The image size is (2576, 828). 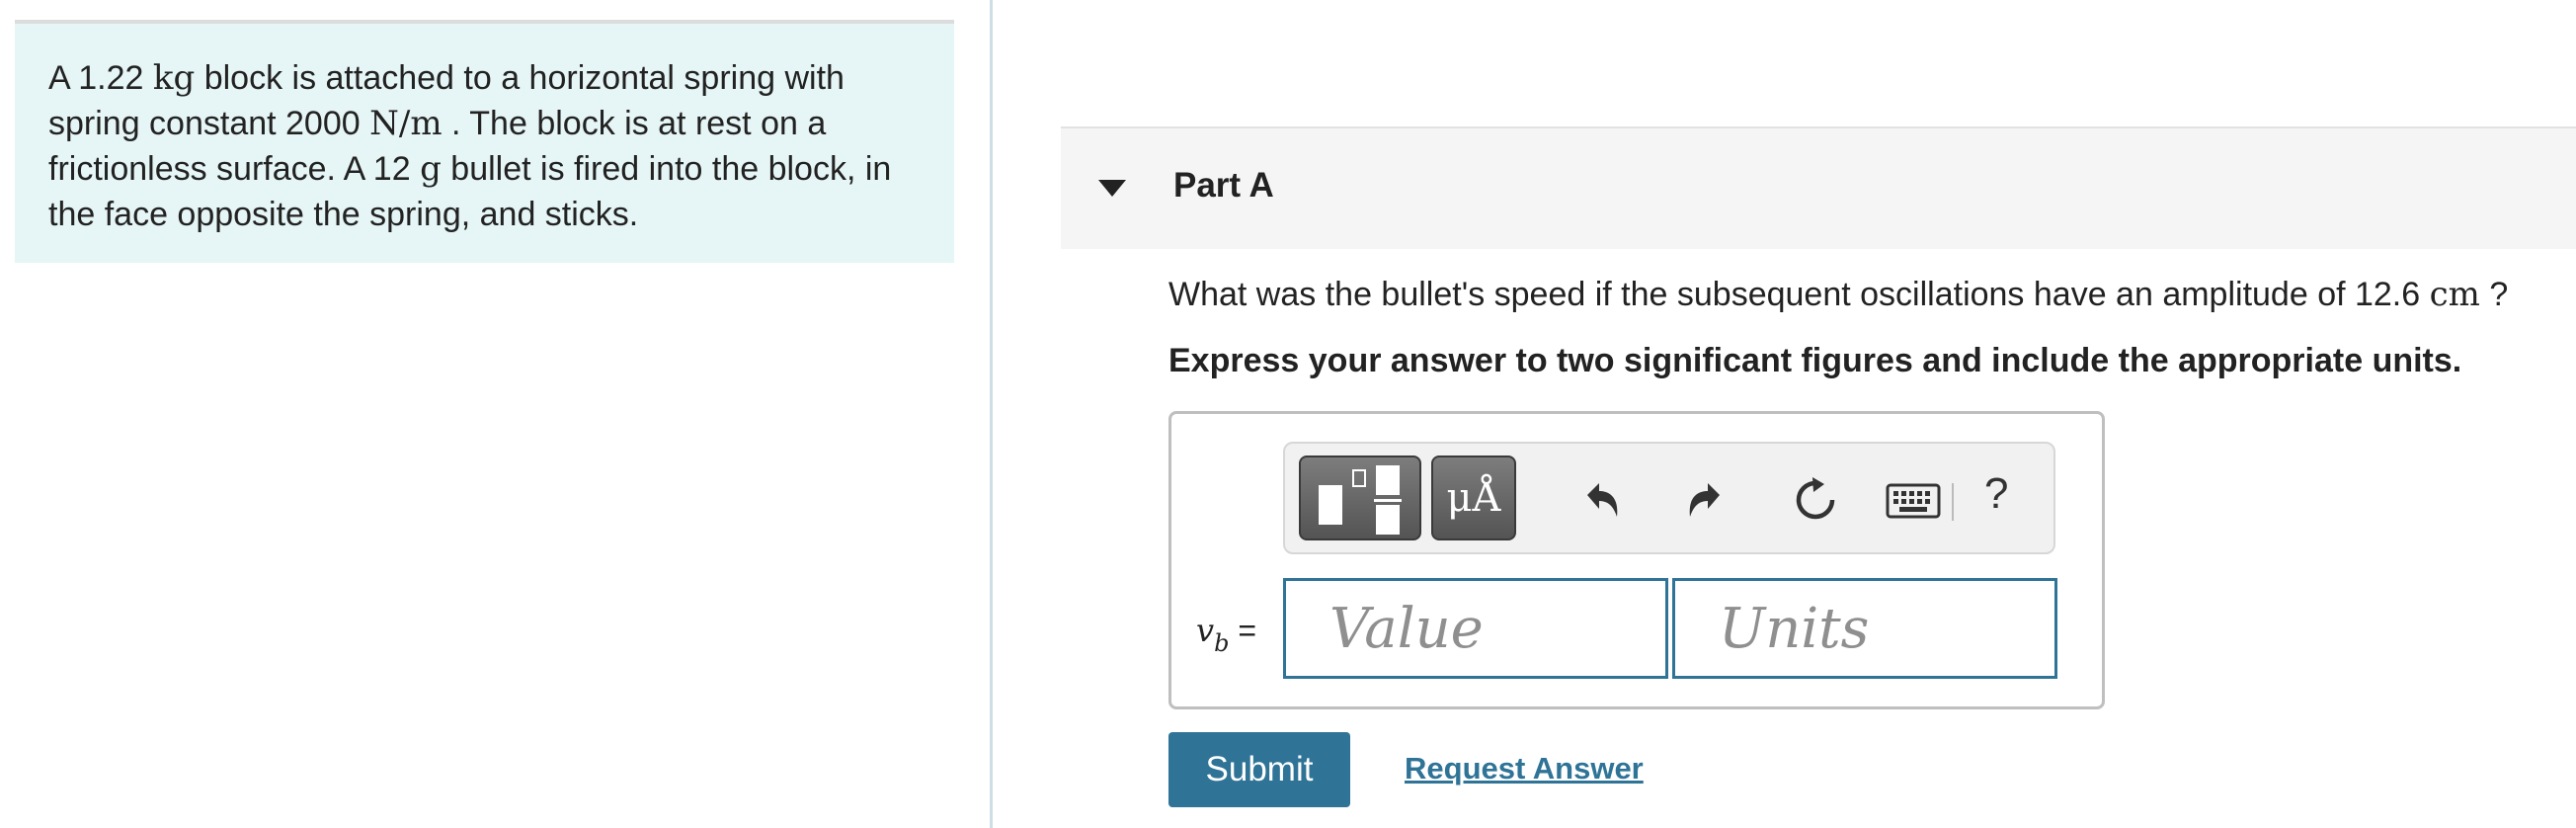 What do you see at coordinates (1112, 188) in the screenshot?
I see `collapse-caret-icon` at bounding box center [1112, 188].